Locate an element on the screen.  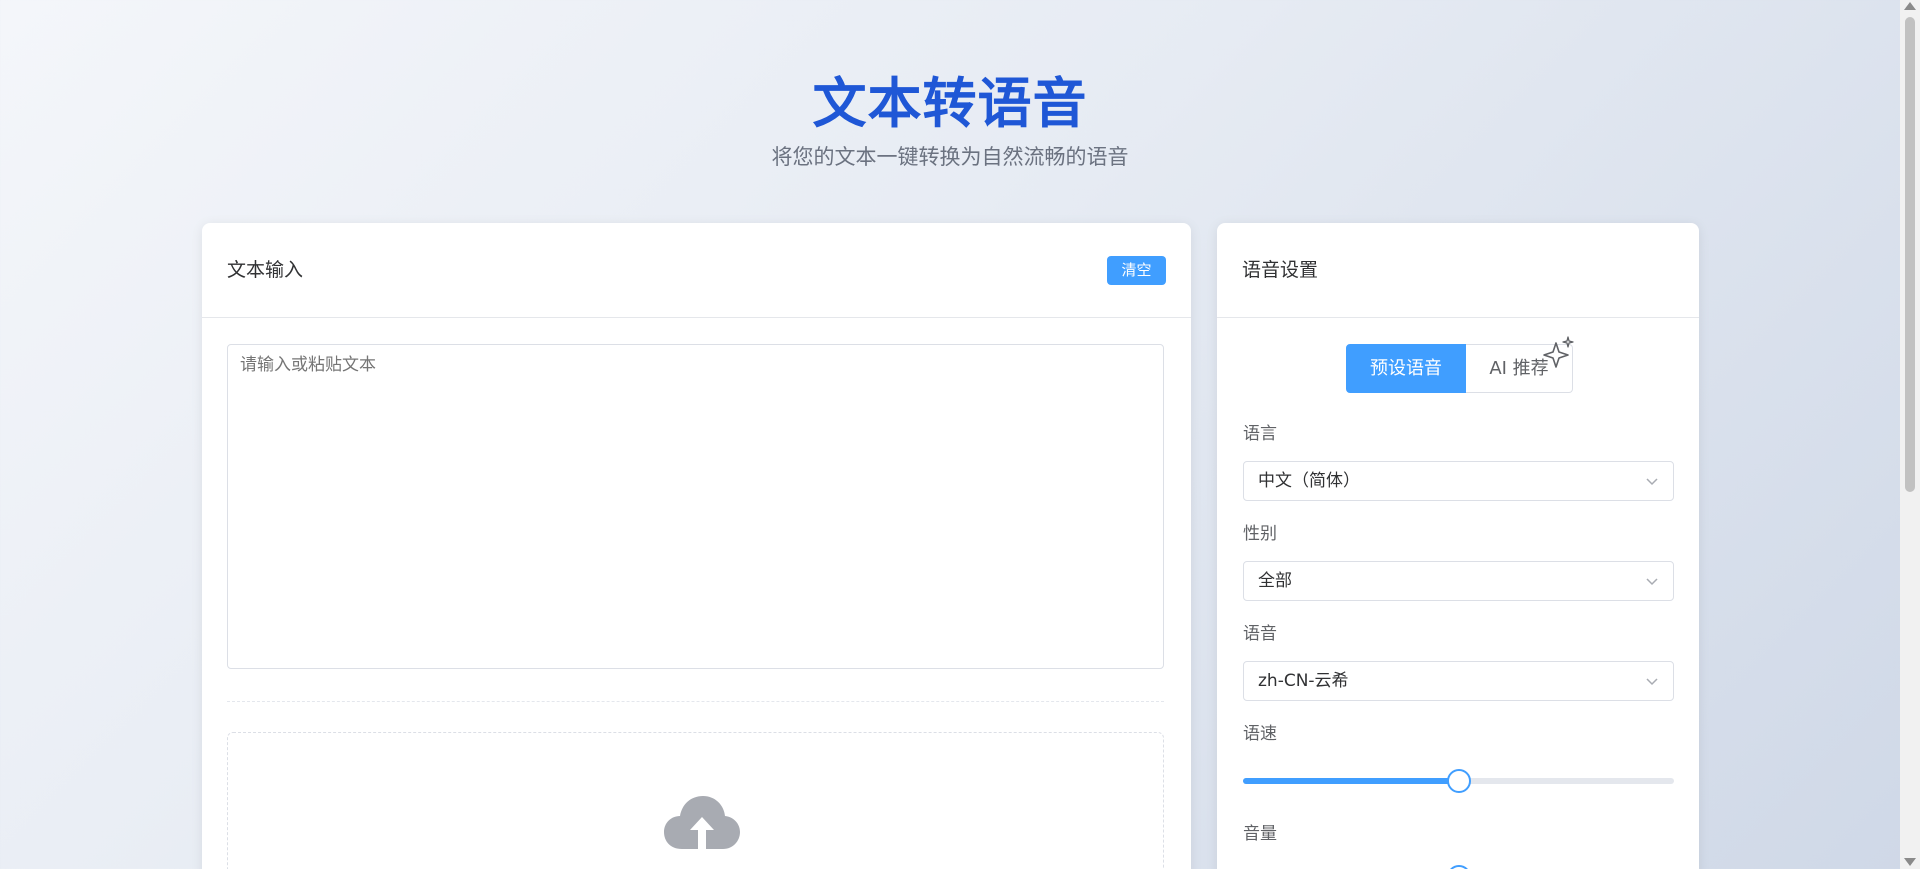
tab-ai-recommend-label: AI 推荐 is located at coordinates (1519, 368).